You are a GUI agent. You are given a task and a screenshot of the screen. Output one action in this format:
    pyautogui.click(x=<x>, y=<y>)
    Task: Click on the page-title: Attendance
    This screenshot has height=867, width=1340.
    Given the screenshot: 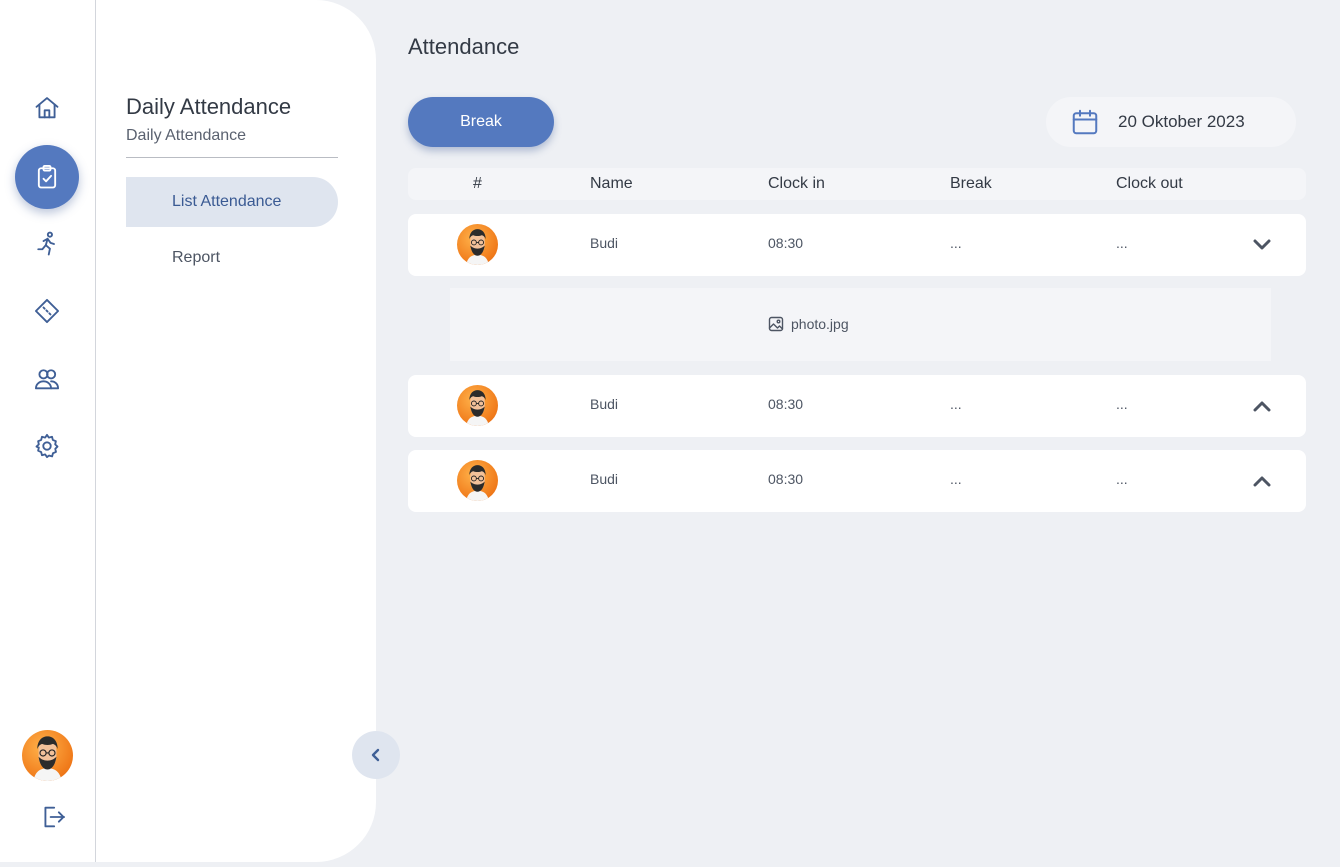 What is the action you would take?
    pyautogui.click(x=464, y=46)
    